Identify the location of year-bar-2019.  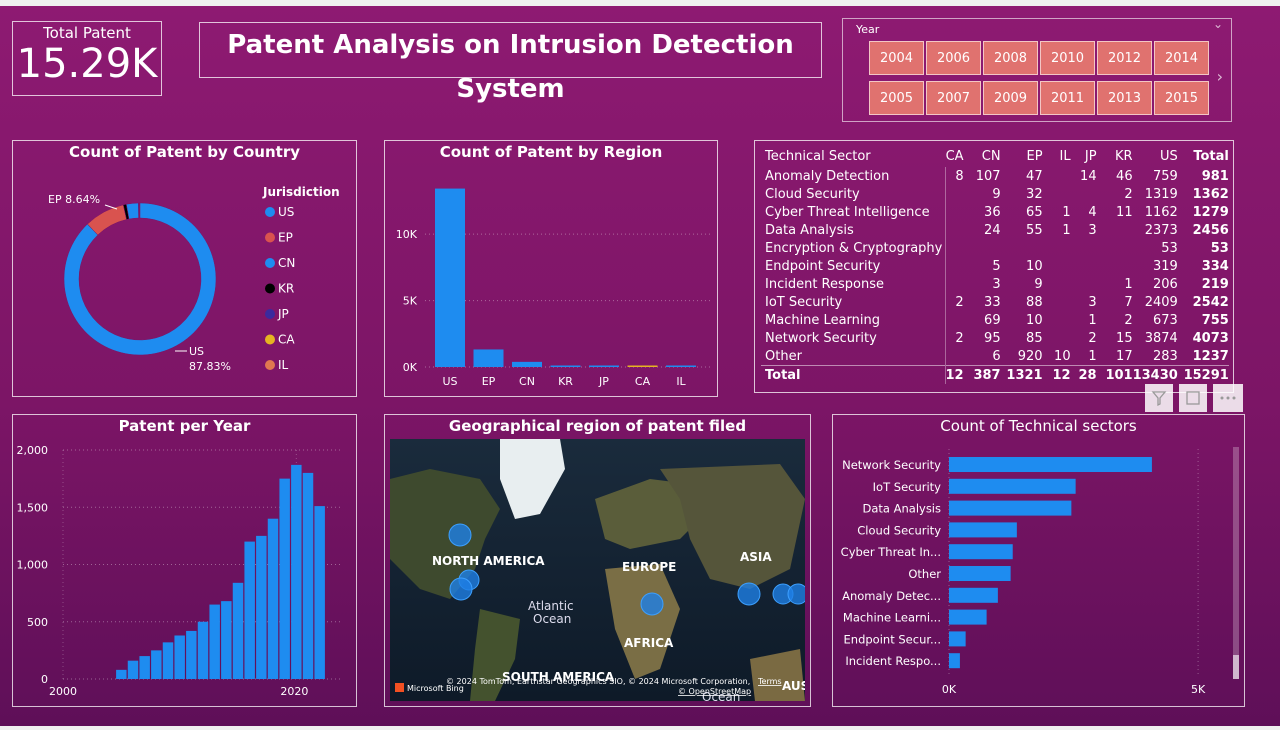
(284, 579).